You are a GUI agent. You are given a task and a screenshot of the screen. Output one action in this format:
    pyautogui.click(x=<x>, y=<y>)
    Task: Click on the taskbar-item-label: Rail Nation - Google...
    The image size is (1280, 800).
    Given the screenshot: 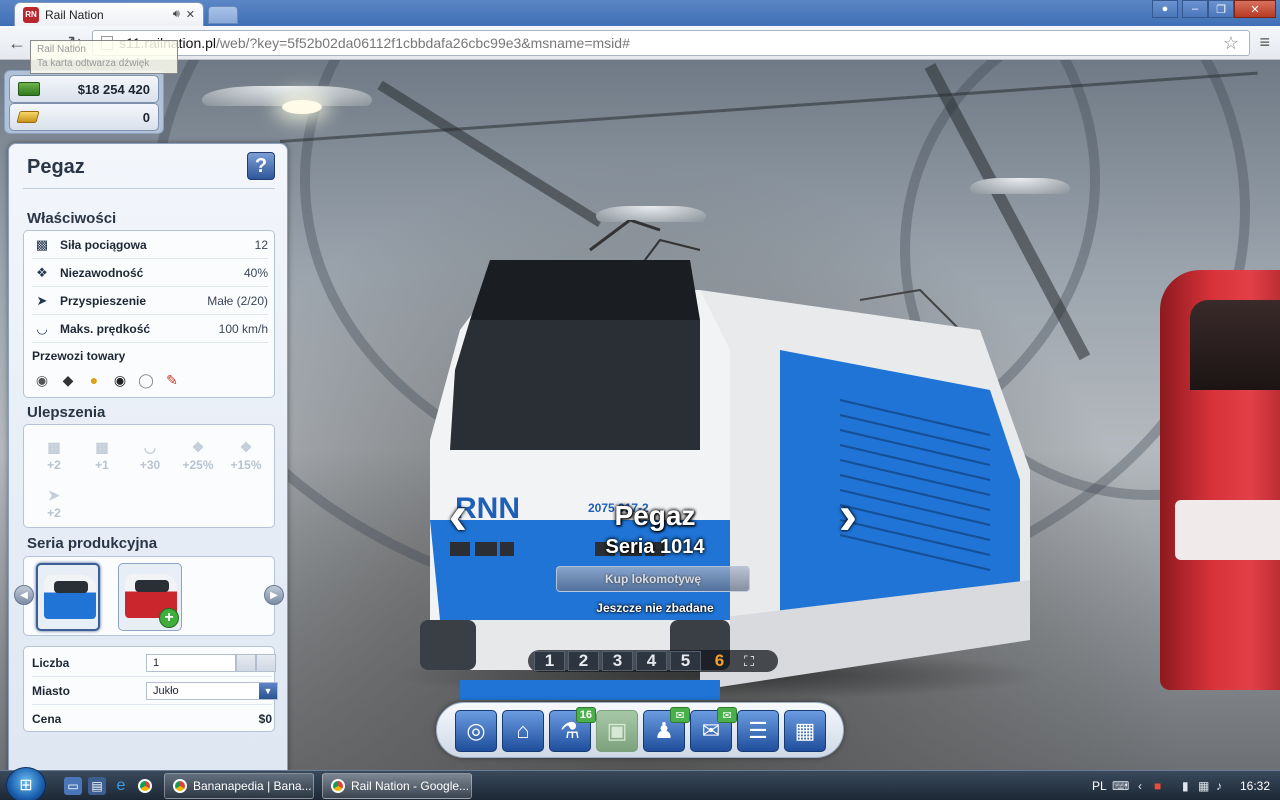 What is the action you would take?
    pyautogui.click(x=410, y=786)
    